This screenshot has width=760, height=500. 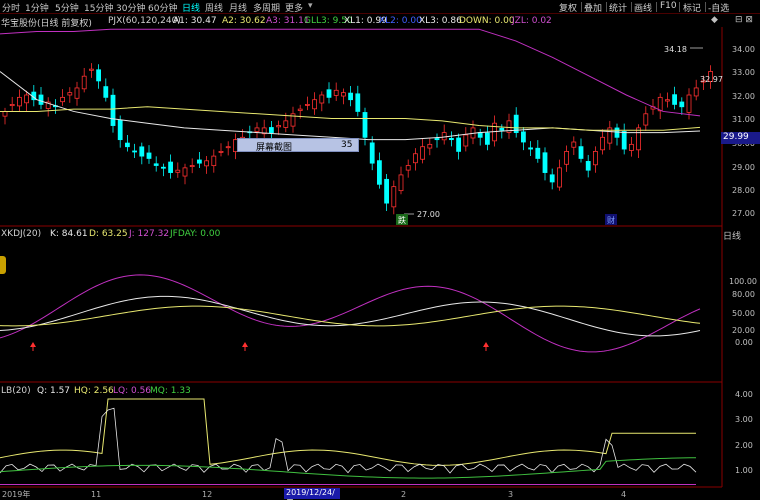 I want to click on lb-axis-label: 4.00, so click(x=744, y=394).